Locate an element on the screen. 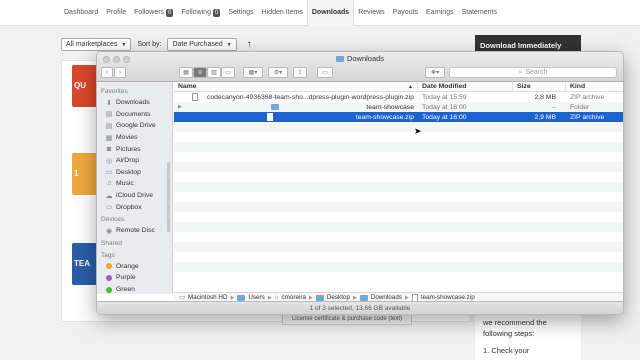 The image size is (640, 360). back-button: ‹ is located at coordinates (107, 72).